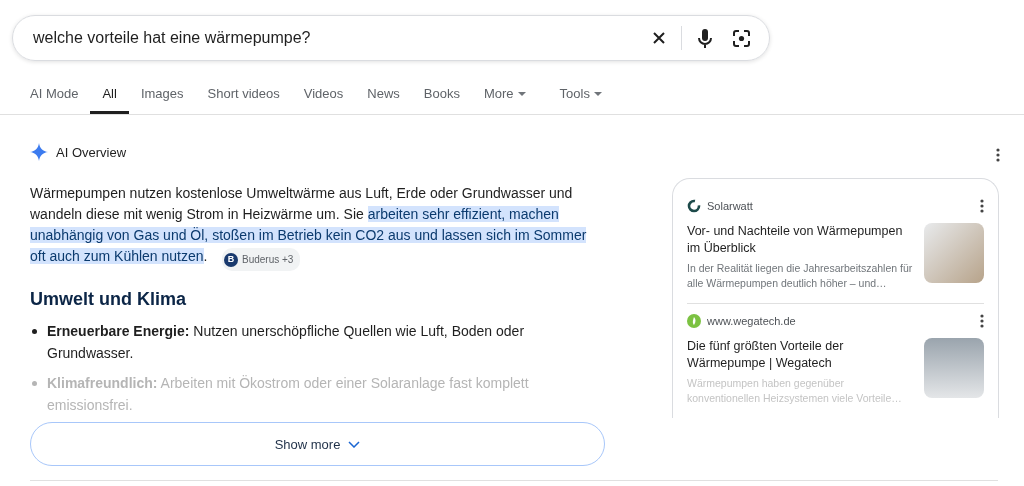 The image size is (1024, 486). Describe the element at coordinates (800, 240) in the screenshot. I see `source-title: Vor- und Nachteile von Wärmepumpen im Überblick` at that location.